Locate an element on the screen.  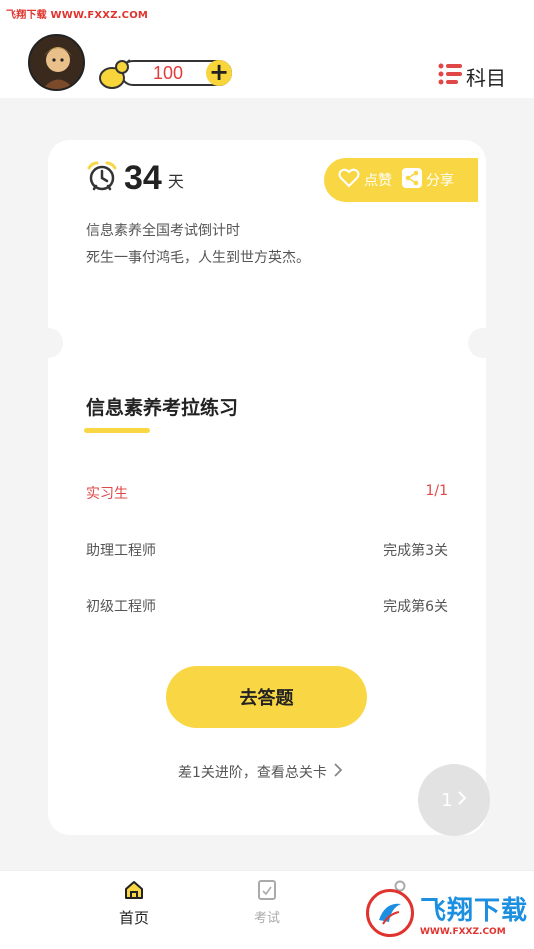
like-share-pill: 点赞 分享 is located at coordinates (401, 180).